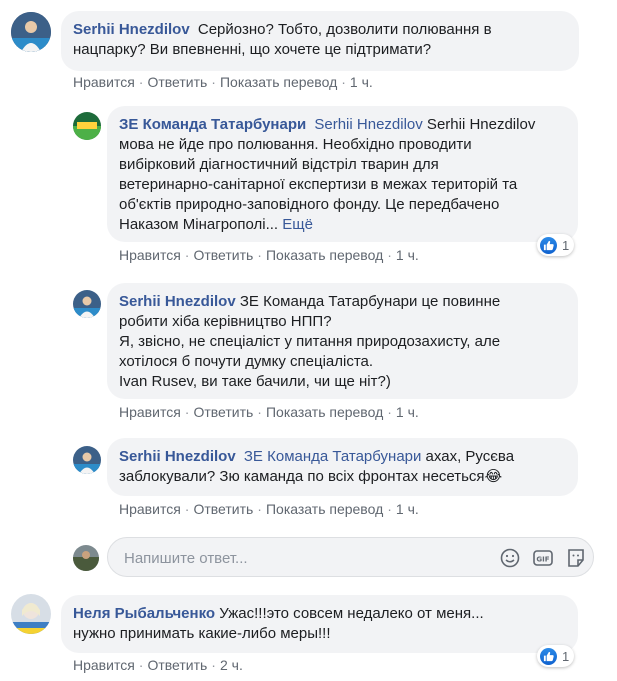 The image size is (617, 681). I want to click on comment-text: Серйозно? Тобто, дозволити полювання в, so click(344, 29).